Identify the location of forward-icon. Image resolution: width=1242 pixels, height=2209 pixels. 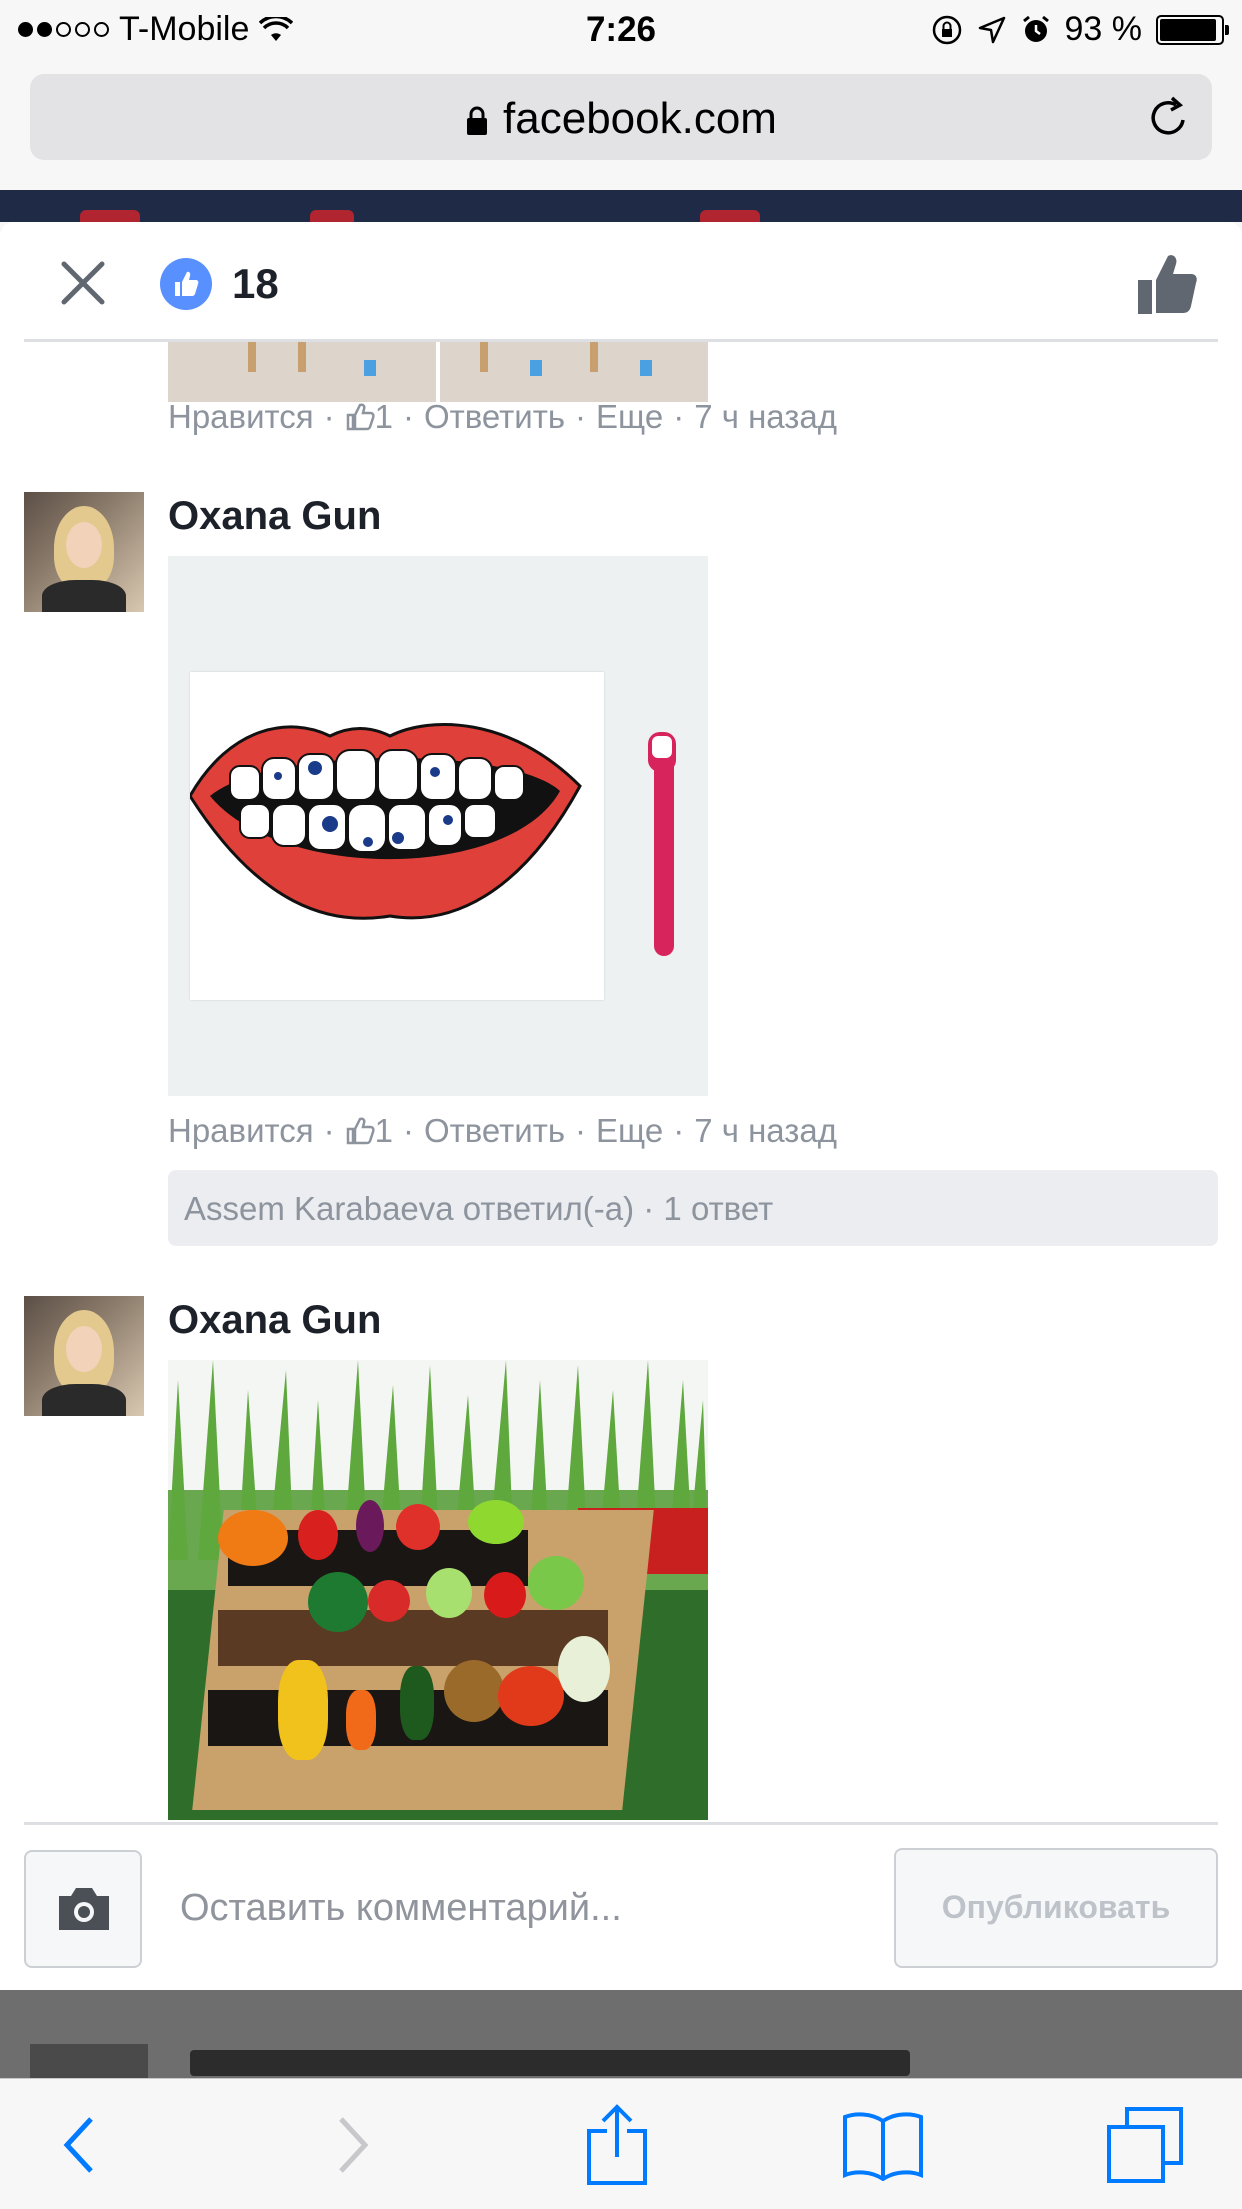
(354, 2145).